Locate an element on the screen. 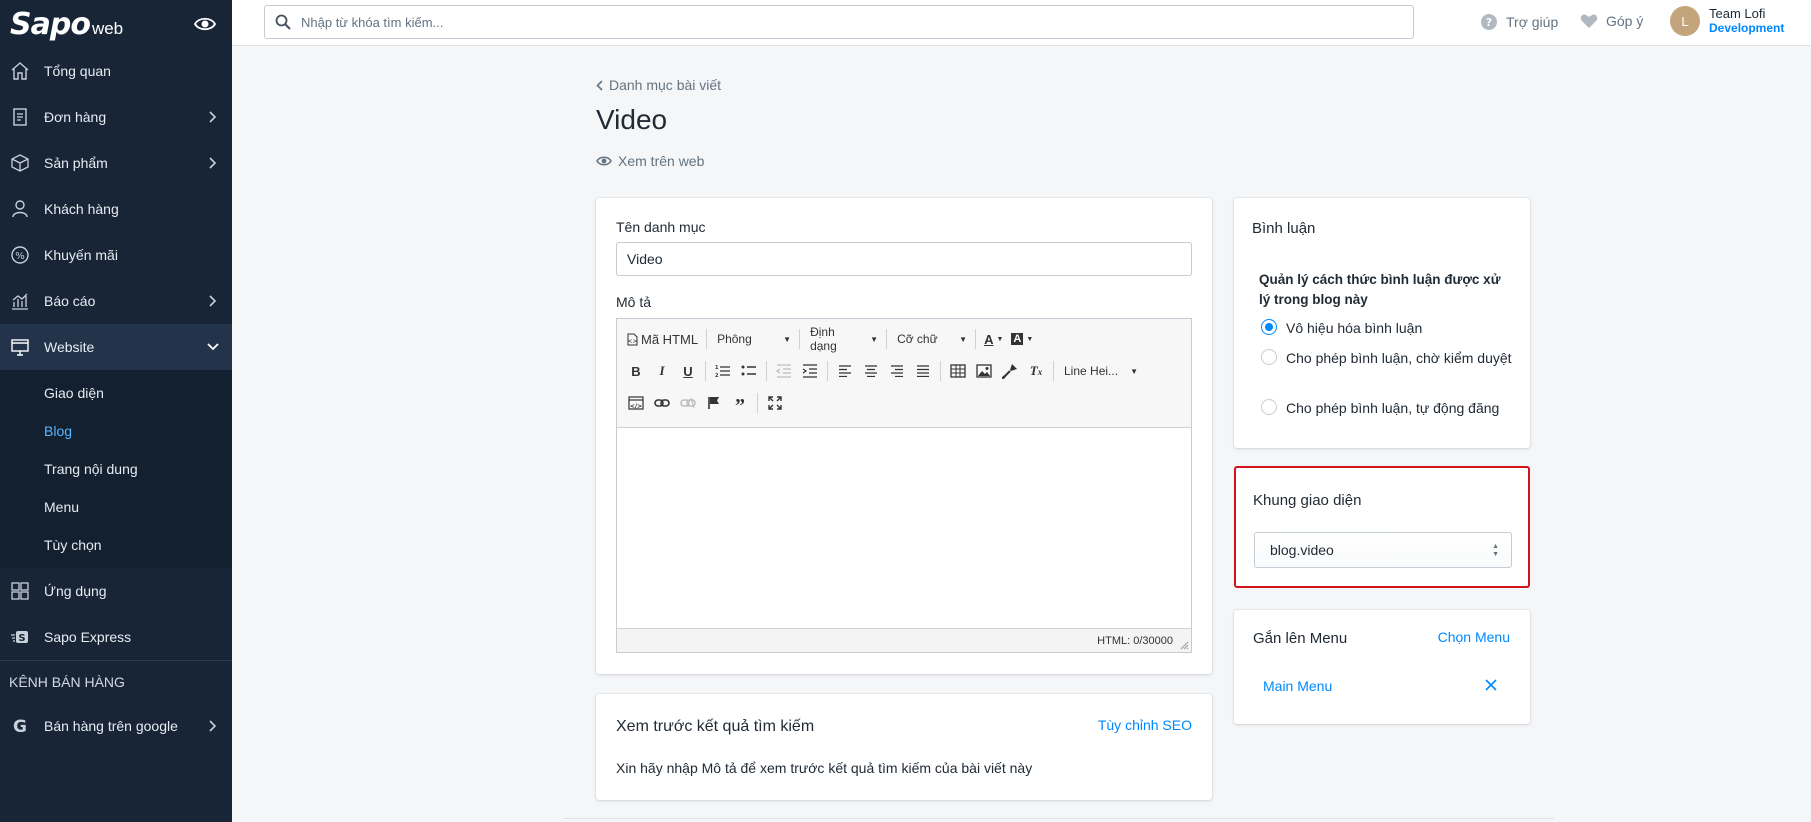 This screenshot has height=822, width=1811. template-select: blog.video ▲ ▼ is located at coordinates (1383, 550).